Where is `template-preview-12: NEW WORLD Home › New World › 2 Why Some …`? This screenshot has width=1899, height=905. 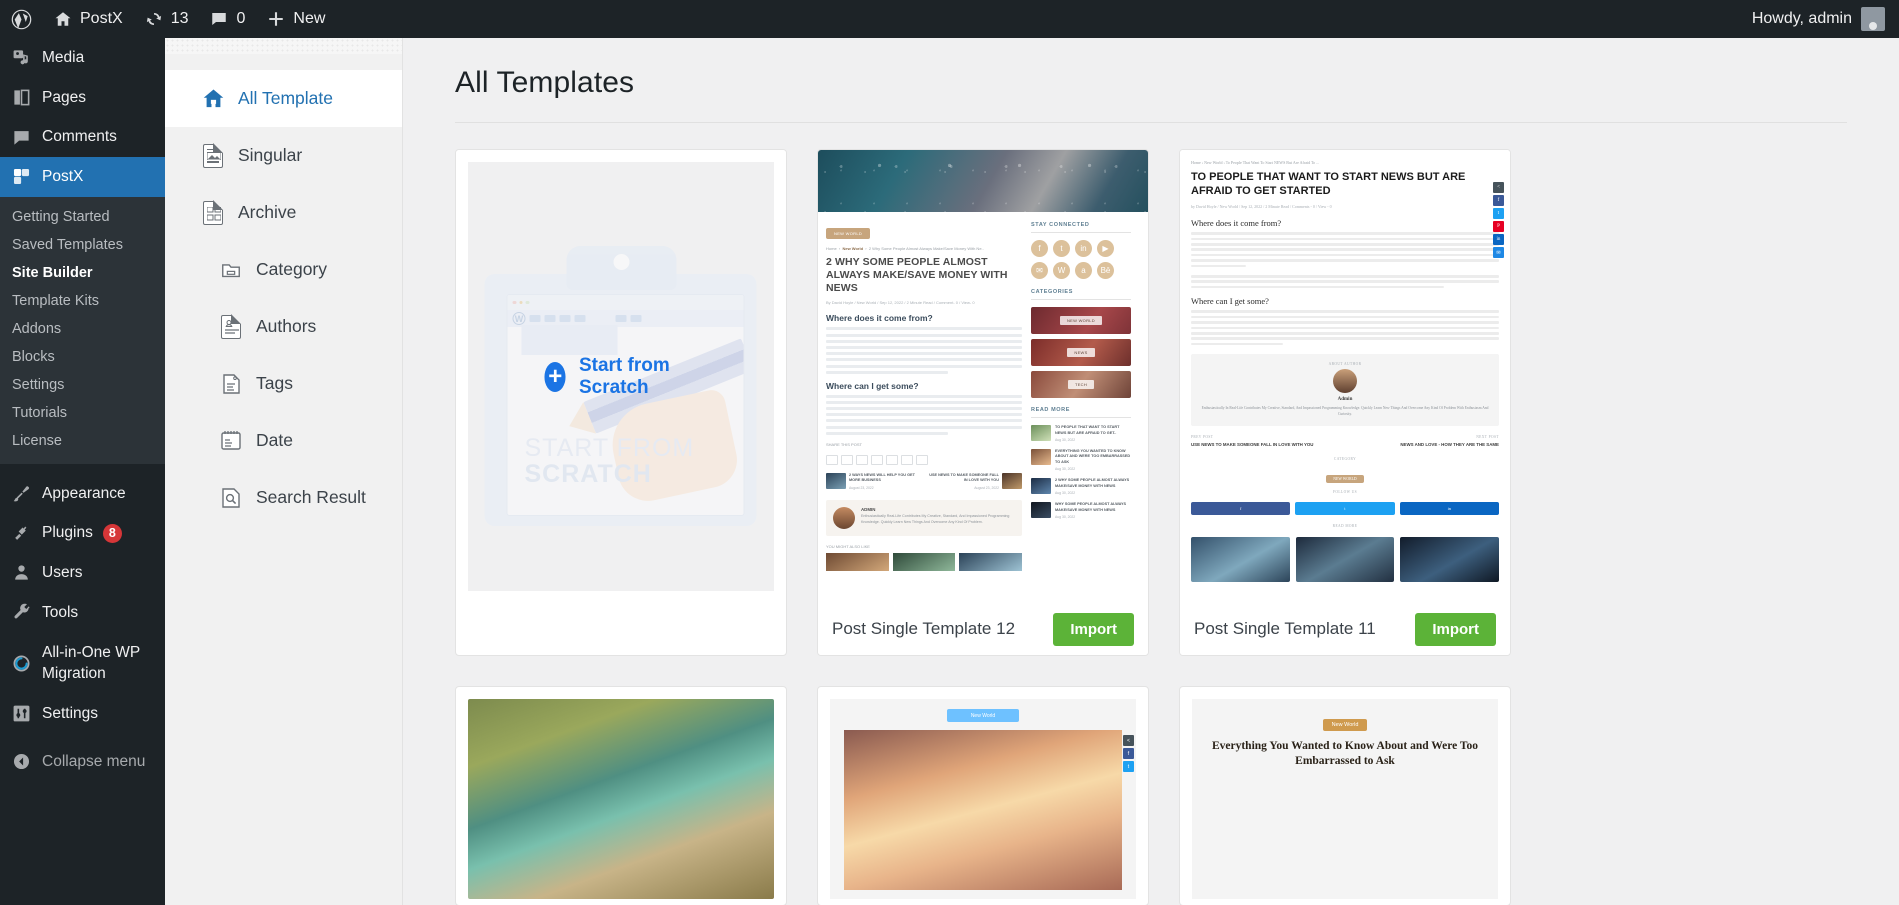 template-preview-12: NEW WORLD Home › New World › 2 Why Some … is located at coordinates (983, 376).